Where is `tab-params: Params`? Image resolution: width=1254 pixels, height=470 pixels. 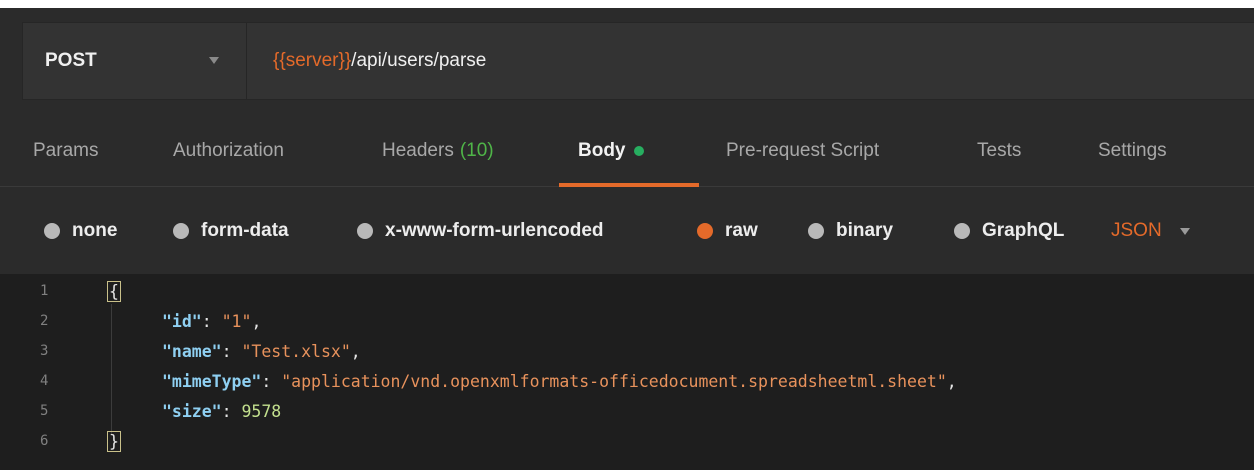 tab-params: Params is located at coordinates (65, 151).